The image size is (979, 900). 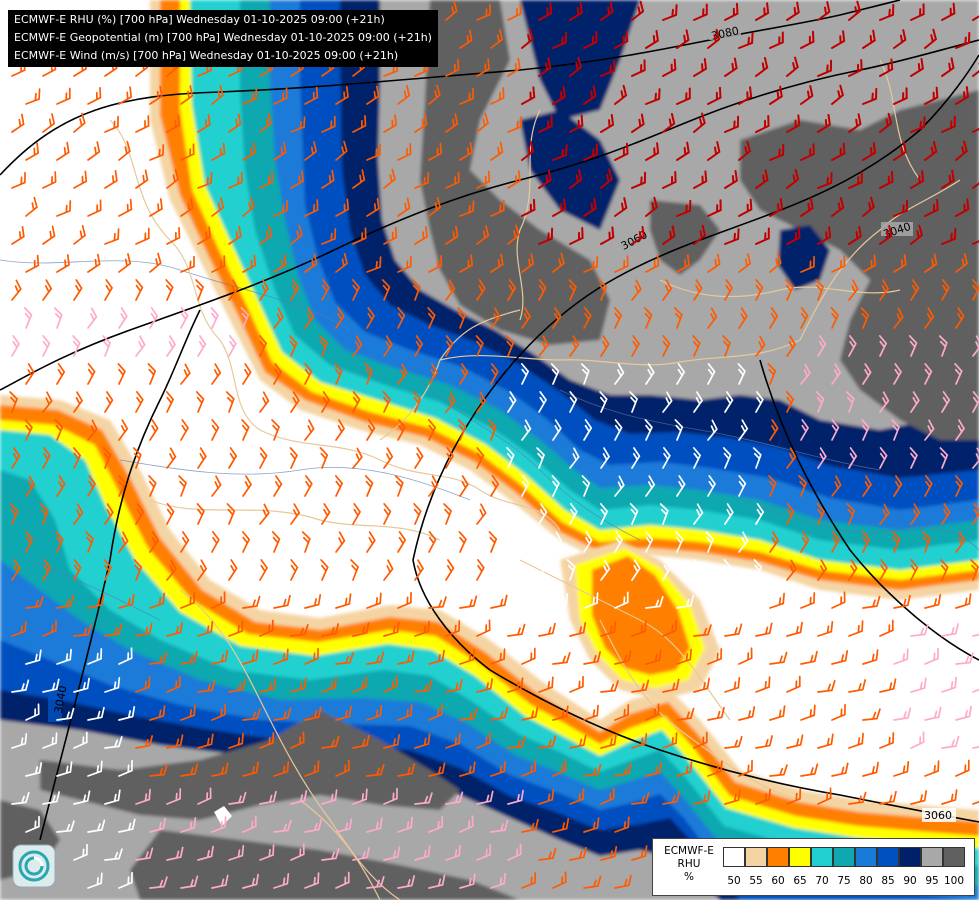 I want to click on legend-title-variable: RHU, so click(x=689, y=864).